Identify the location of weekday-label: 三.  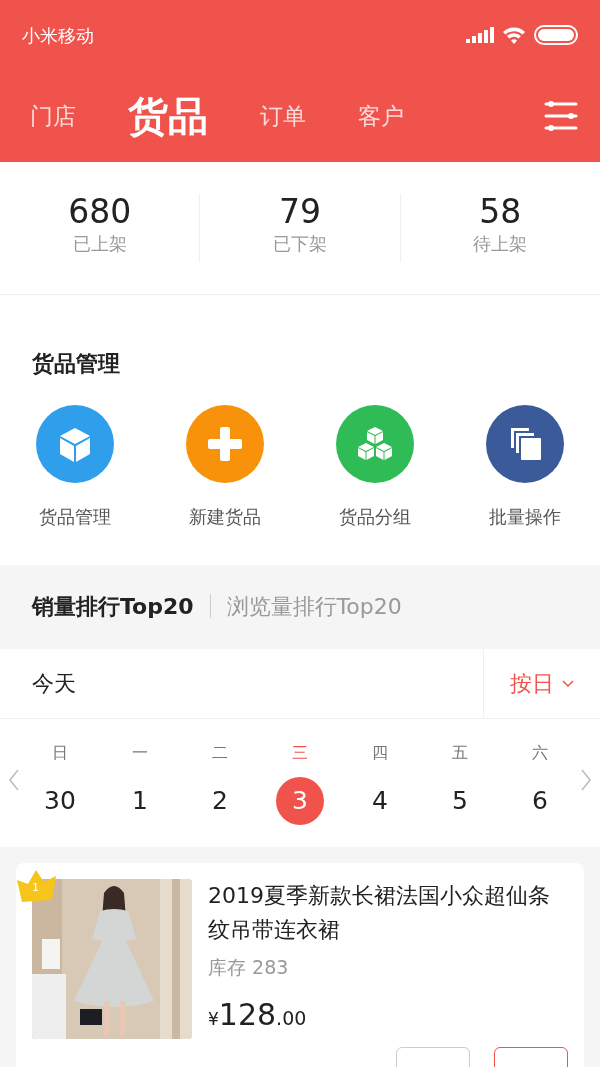
(300, 753).